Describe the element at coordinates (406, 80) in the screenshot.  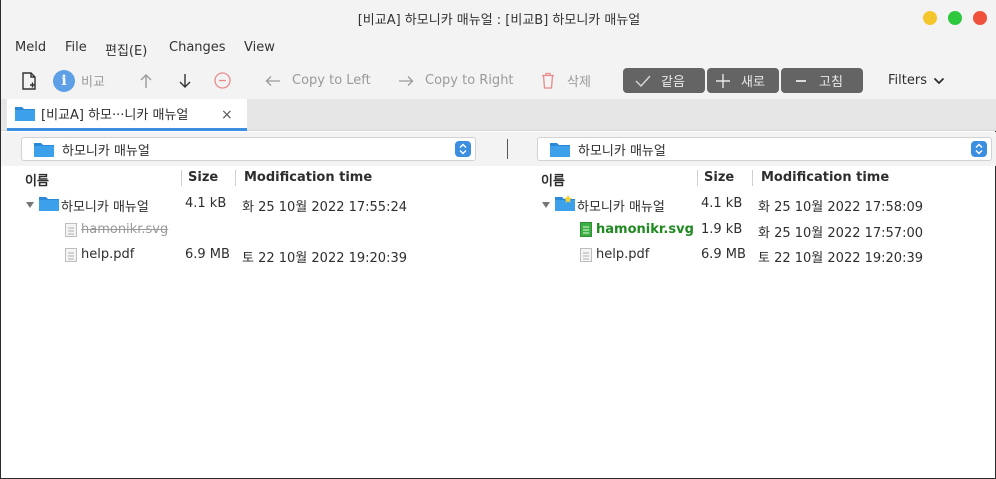
I see `arrow-right-icon` at that location.